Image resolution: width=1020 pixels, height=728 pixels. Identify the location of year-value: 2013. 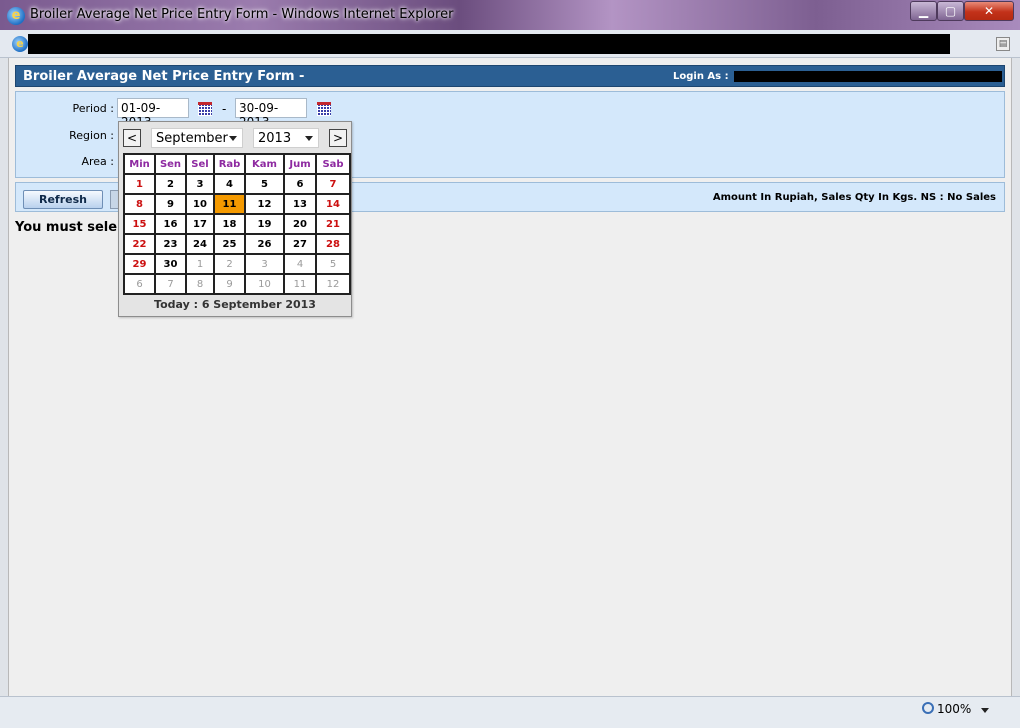
(275, 138).